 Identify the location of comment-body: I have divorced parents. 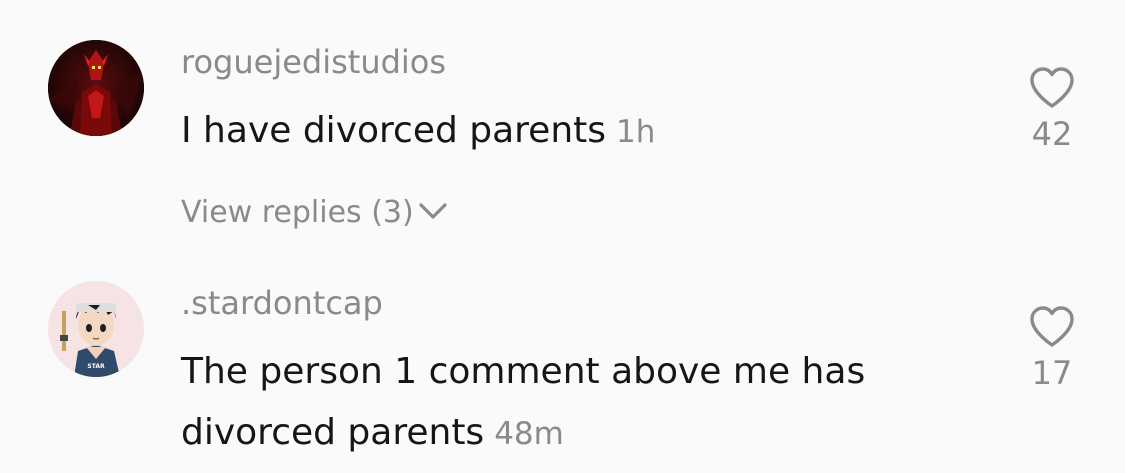
(394, 130).